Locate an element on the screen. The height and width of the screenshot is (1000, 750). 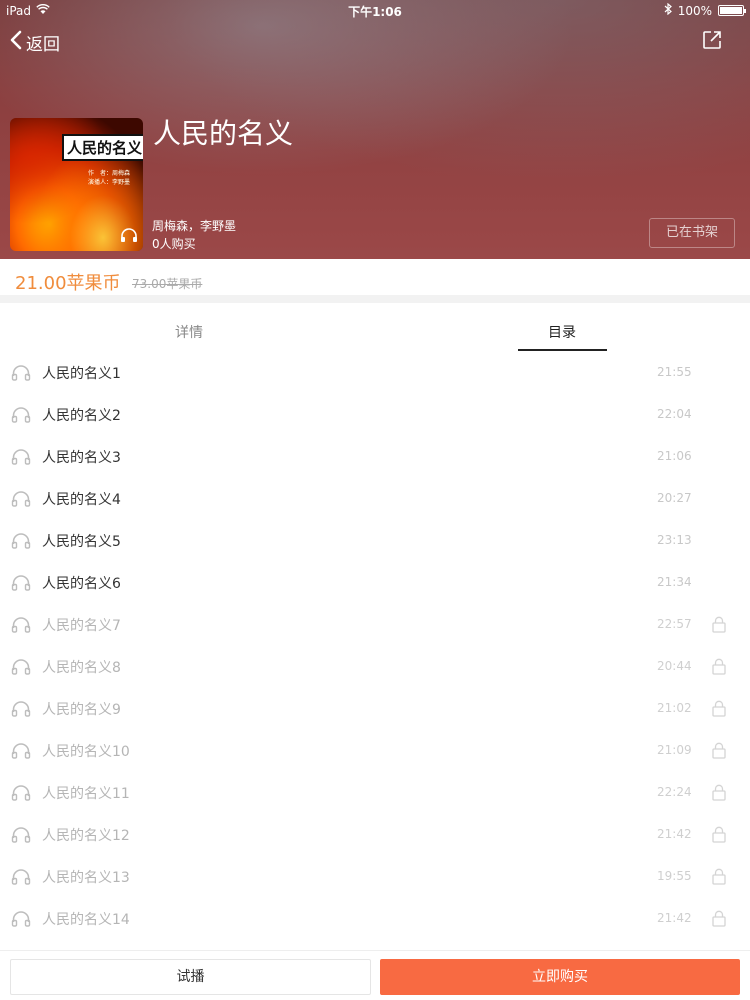
chapter-row: 人民的名义9 21:02 is located at coordinates (375, 708).